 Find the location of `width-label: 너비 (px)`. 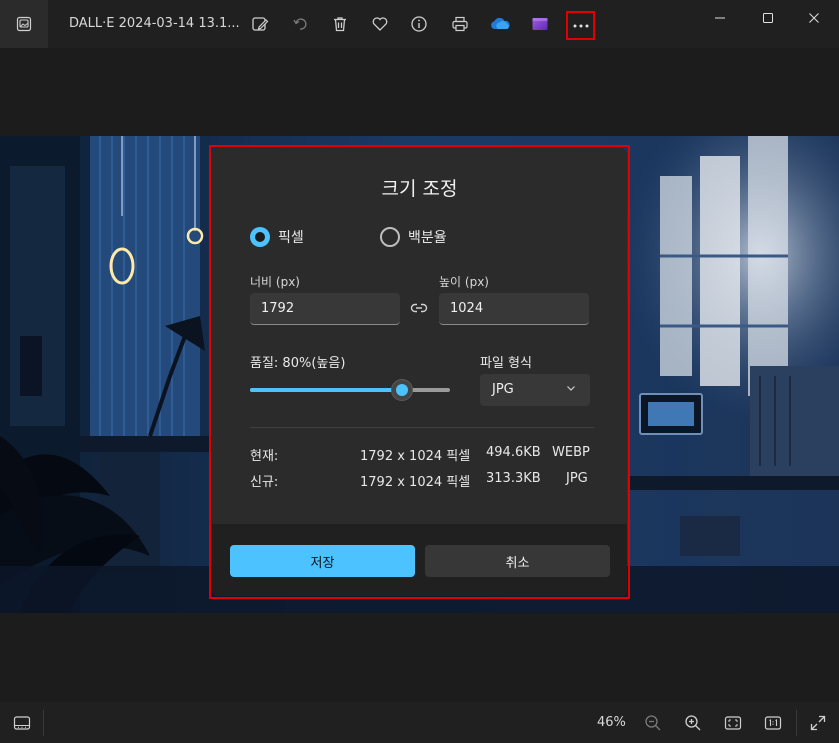

width-label: 너비 (px) is located at coordinates (275, 282).